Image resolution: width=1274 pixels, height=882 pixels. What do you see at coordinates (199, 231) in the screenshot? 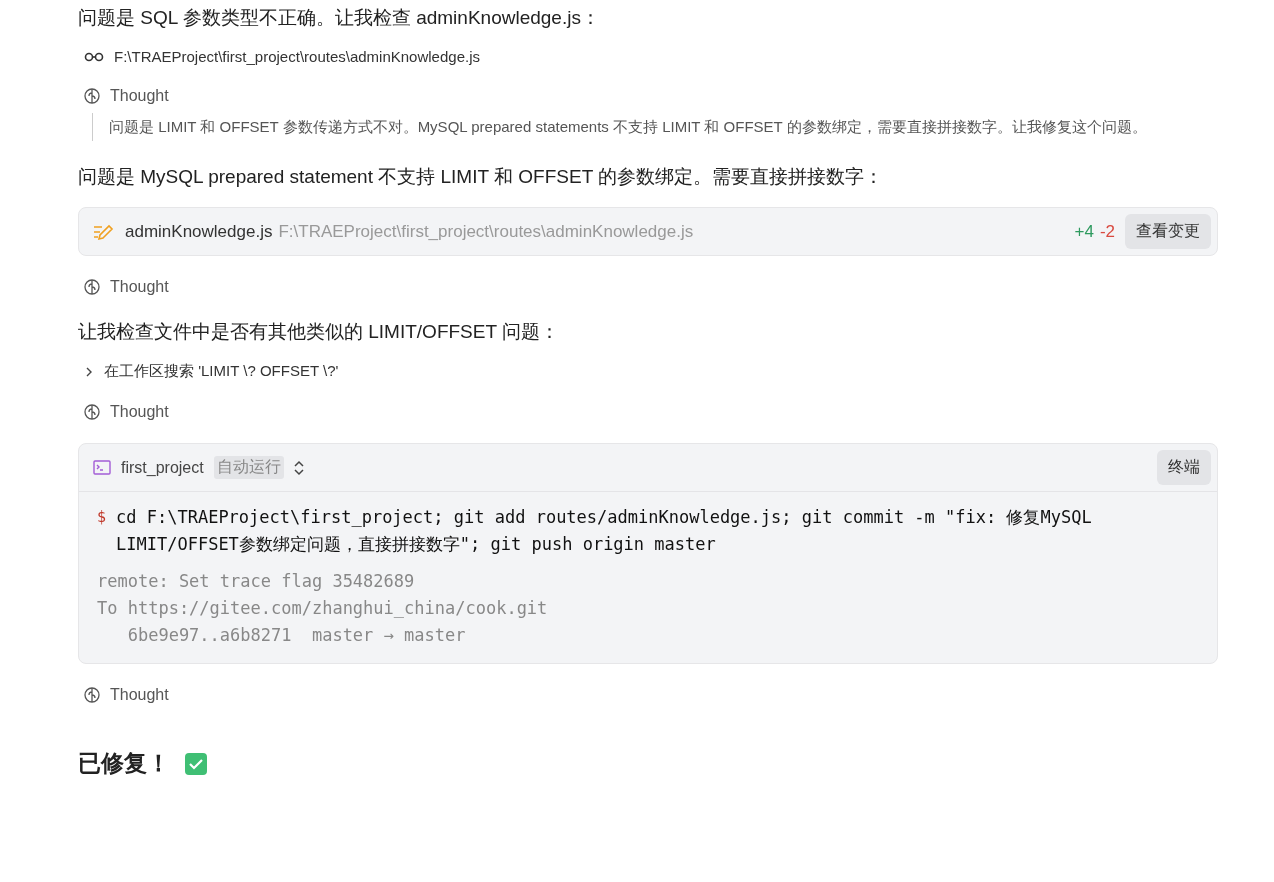
I see `file-name: adminKnowledge.js` at bounding box center [199, 231].